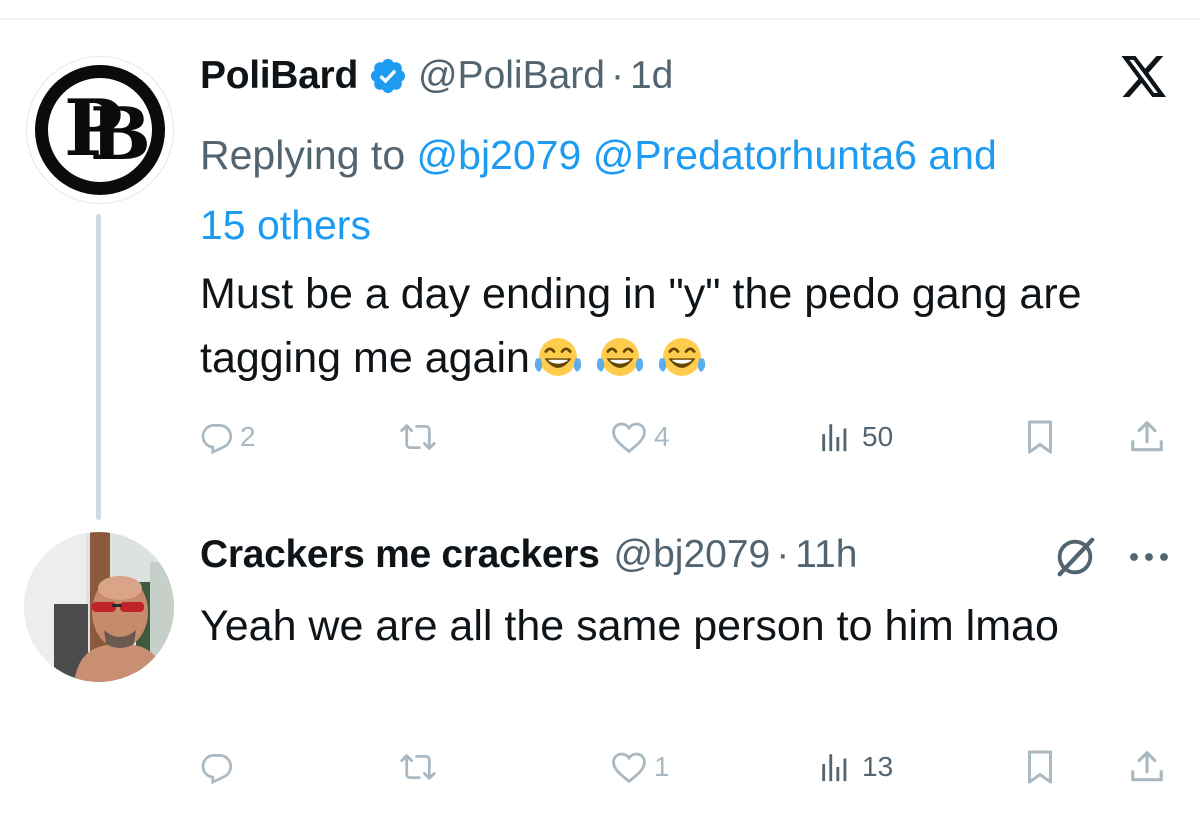  I want to click on like-button: 4, so click(640, 437).